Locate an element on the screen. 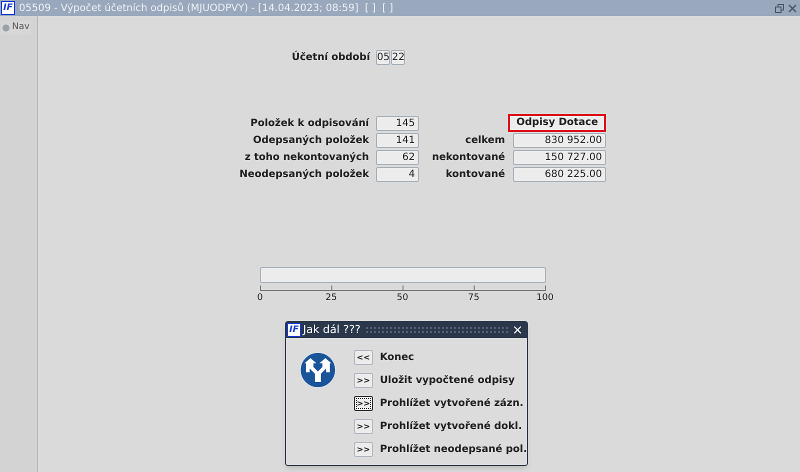 The width and height of the screenshot is (800, 472). option-label: Prohlížet vytvořené zázn. is located at coordinates (452, 404).